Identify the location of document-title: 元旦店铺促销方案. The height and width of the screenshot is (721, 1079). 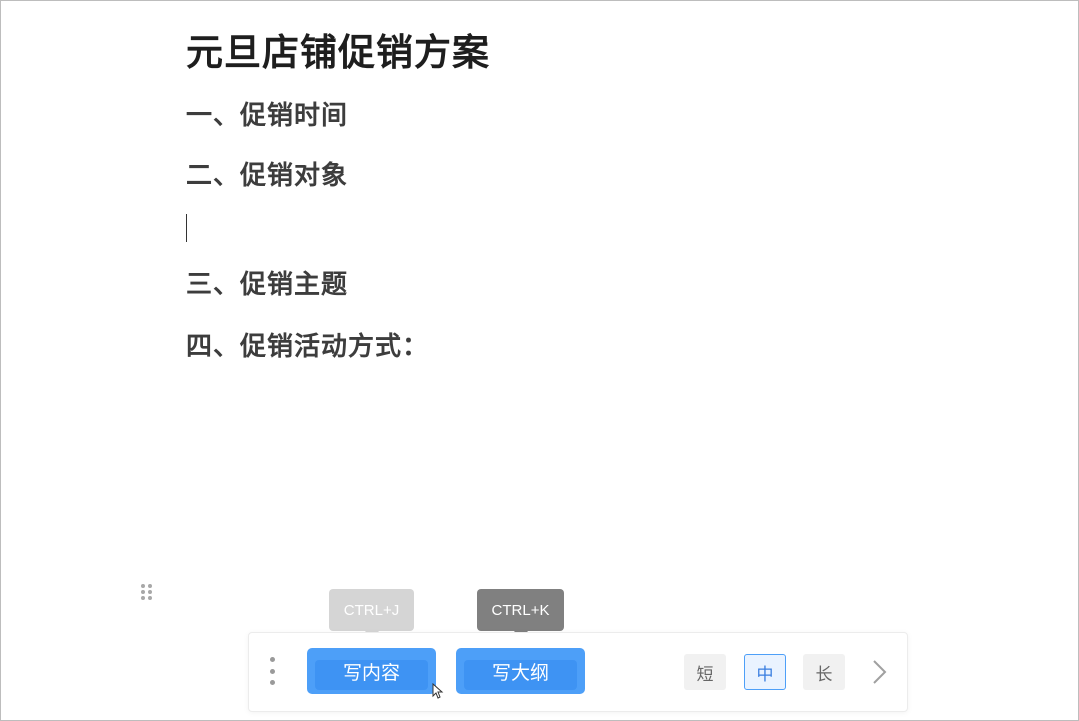
(338, 53).